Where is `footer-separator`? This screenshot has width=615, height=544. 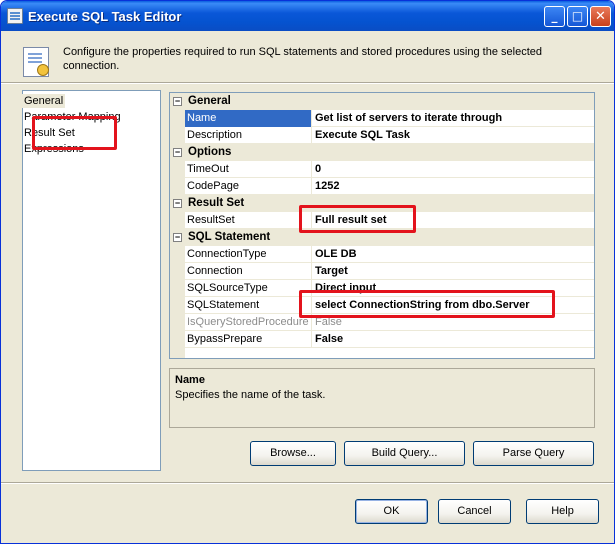 footer-separator is located at coordinates (307, 483).